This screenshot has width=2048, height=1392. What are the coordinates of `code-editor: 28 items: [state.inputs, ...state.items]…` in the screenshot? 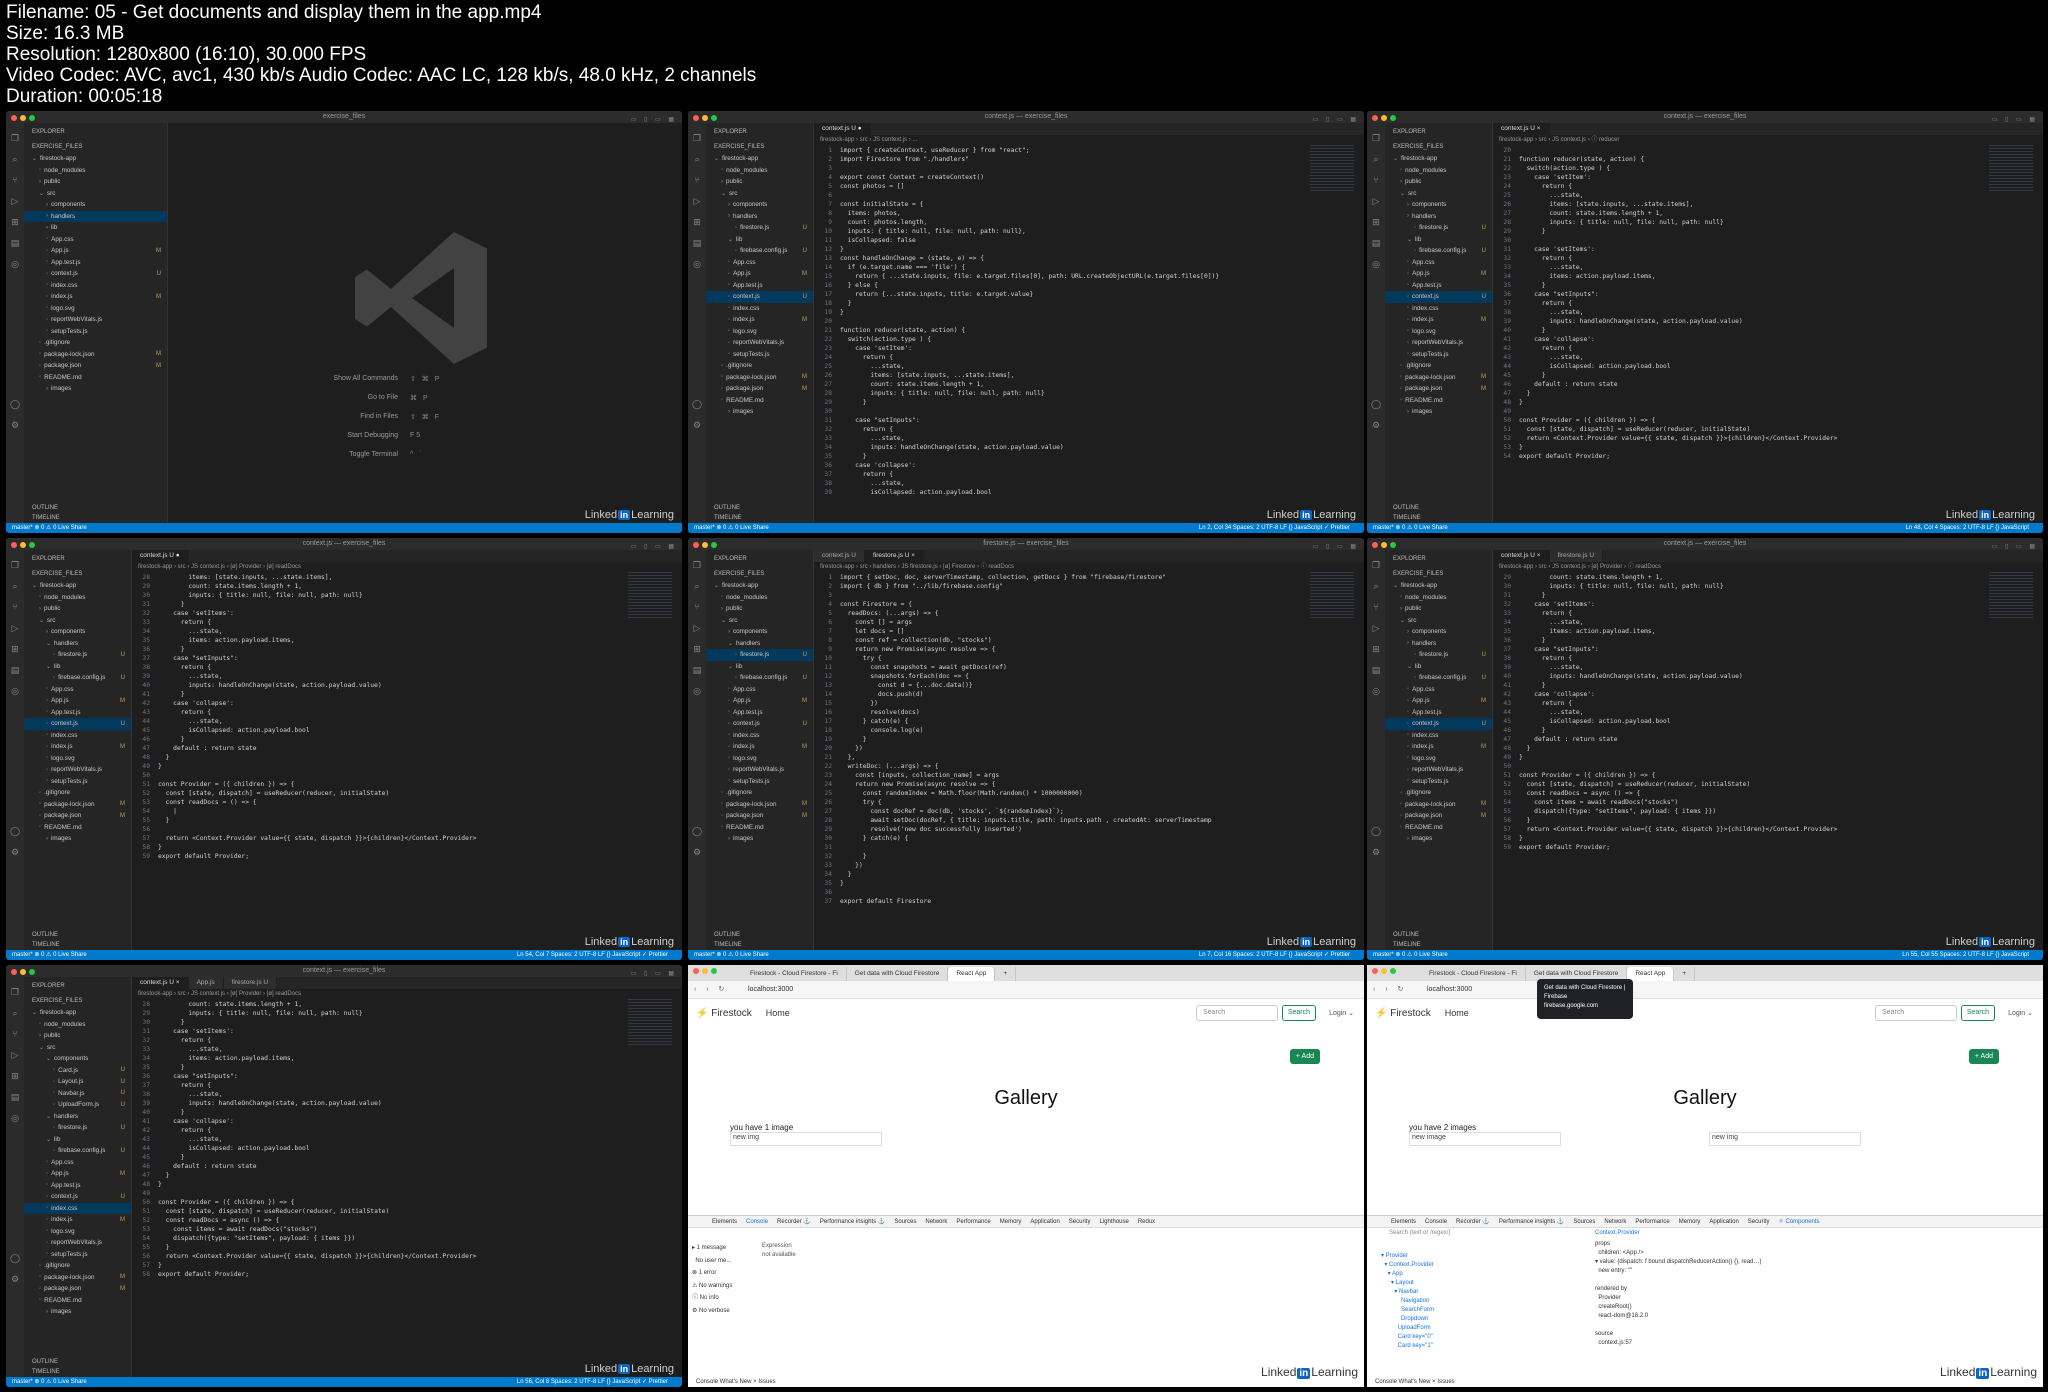 It's located at (407, 717).